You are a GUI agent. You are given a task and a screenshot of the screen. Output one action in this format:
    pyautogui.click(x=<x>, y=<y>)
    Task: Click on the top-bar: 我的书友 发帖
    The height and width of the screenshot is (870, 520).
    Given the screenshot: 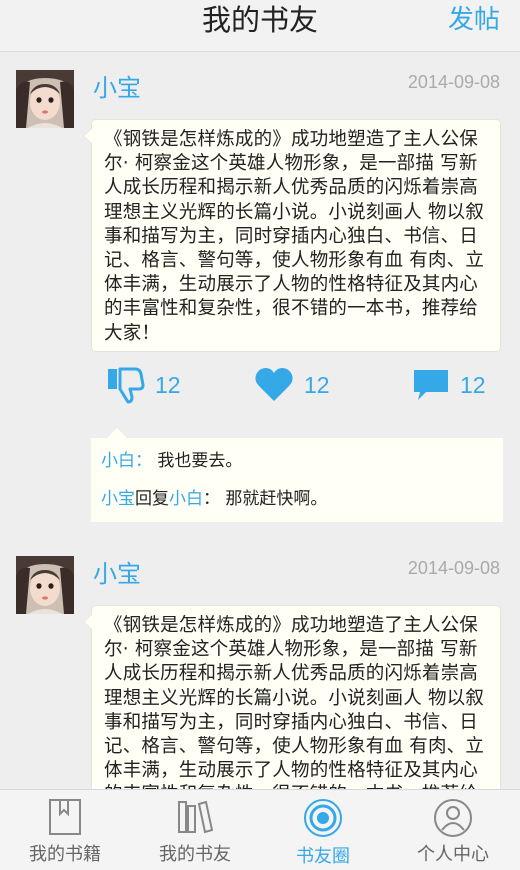 What is the action you would take?
    pyautogui.click(x=260, y=26)
    